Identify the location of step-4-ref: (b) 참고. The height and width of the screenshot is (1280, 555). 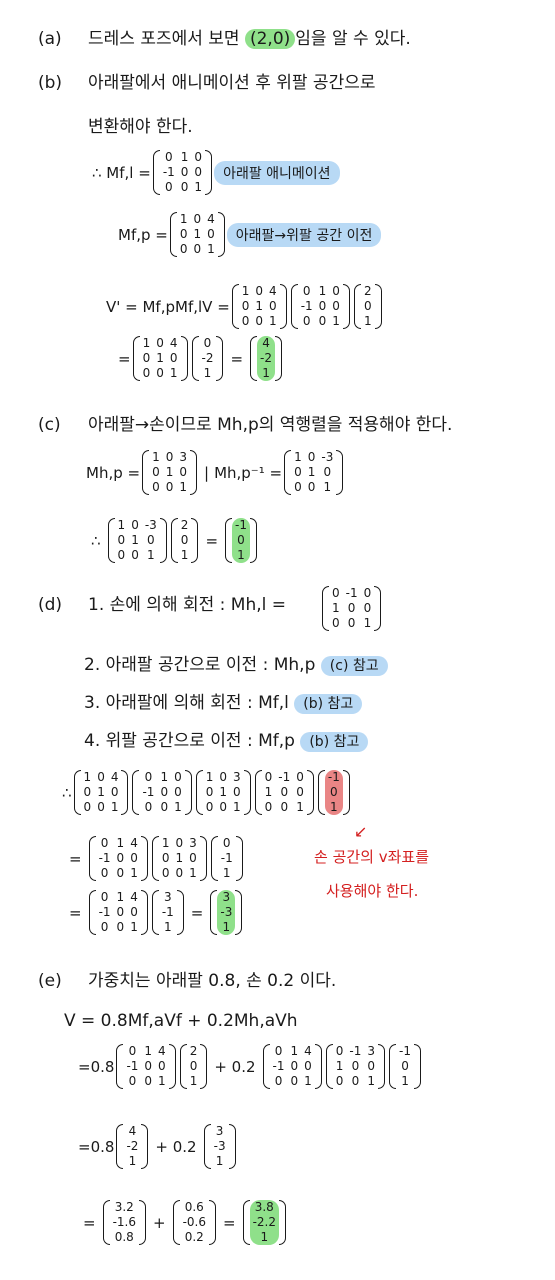
(334, 742).